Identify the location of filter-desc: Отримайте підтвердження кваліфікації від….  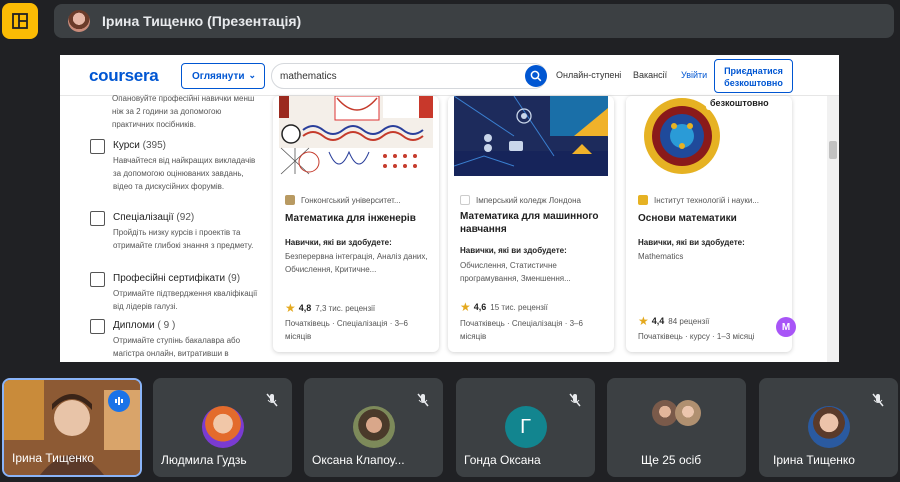
(185, 300).